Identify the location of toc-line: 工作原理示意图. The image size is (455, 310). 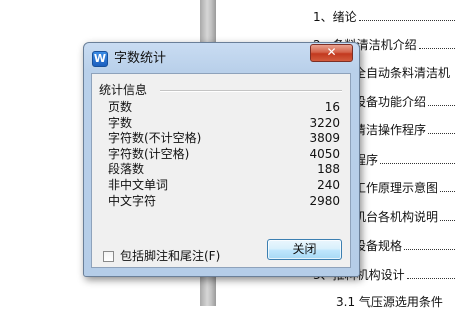
(404, 188).